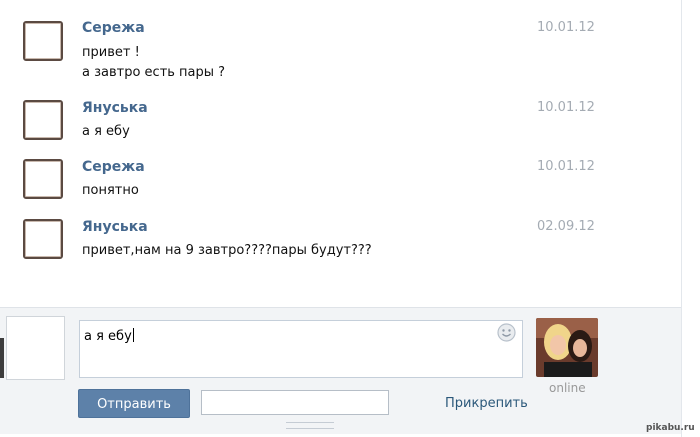  Describe the element at coordinates (111, 52) in the screenshot. I see `message-text: привет !` at that location.